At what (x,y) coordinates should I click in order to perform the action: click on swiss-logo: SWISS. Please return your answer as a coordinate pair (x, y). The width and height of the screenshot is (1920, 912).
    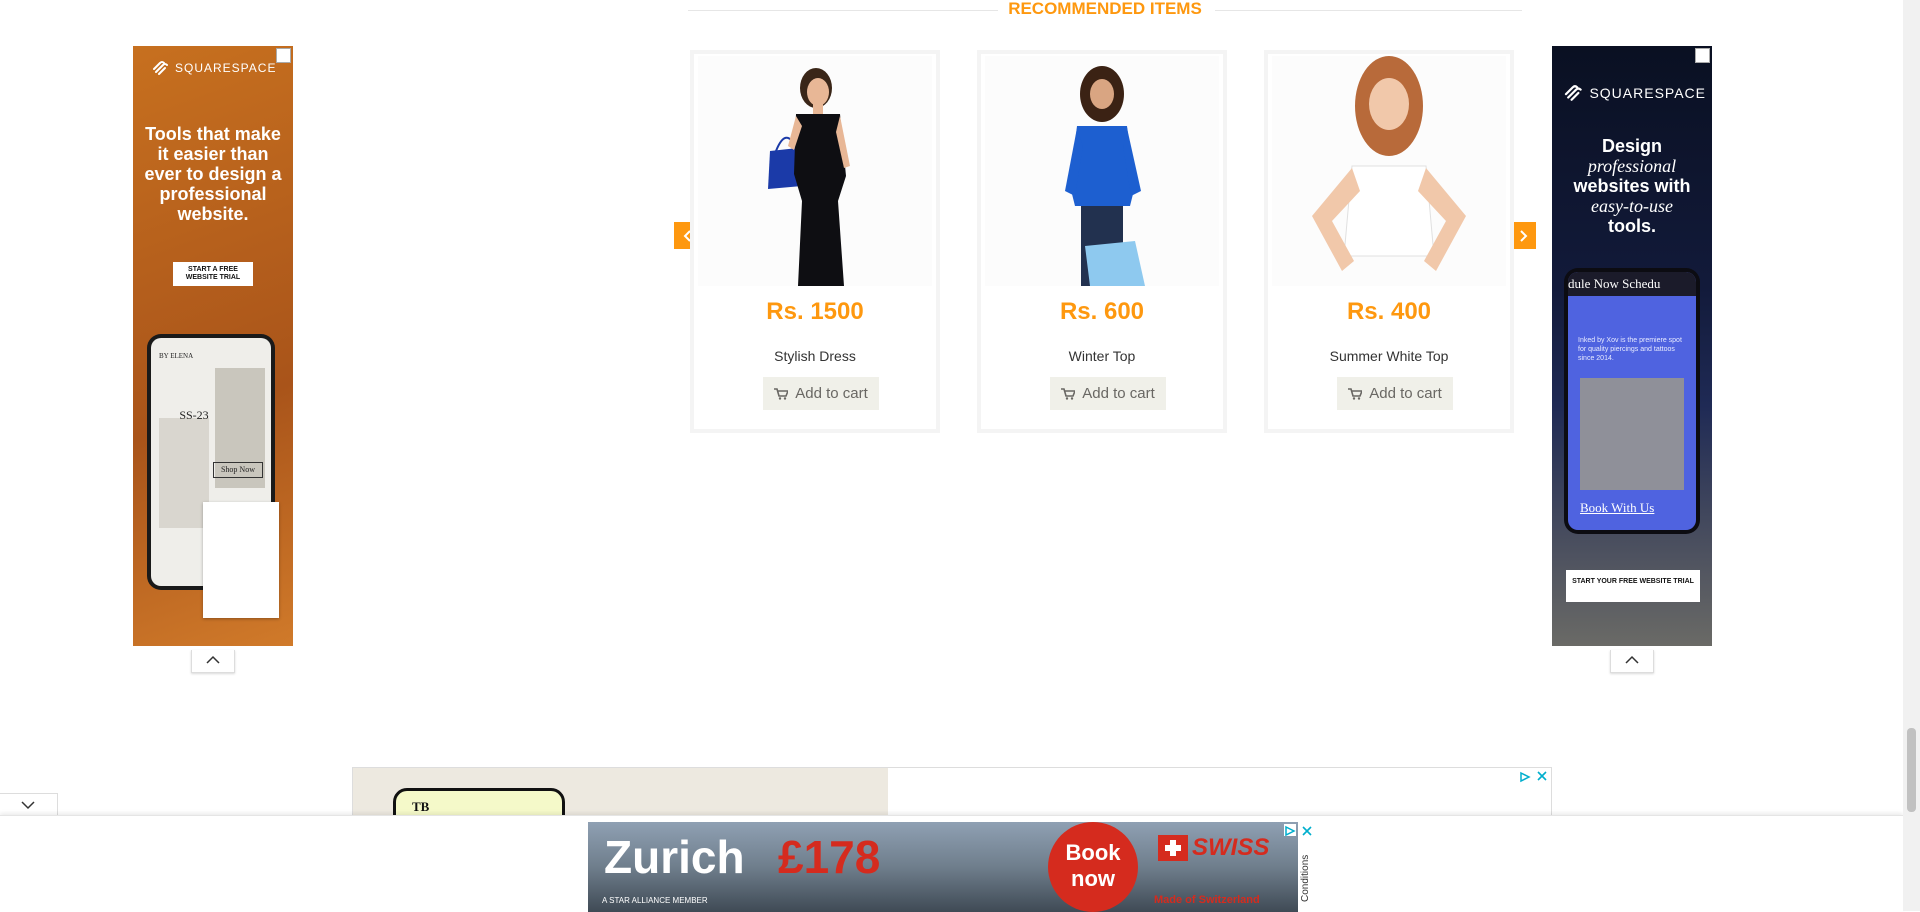
    Looking at the image, I should click on (1213, 848).